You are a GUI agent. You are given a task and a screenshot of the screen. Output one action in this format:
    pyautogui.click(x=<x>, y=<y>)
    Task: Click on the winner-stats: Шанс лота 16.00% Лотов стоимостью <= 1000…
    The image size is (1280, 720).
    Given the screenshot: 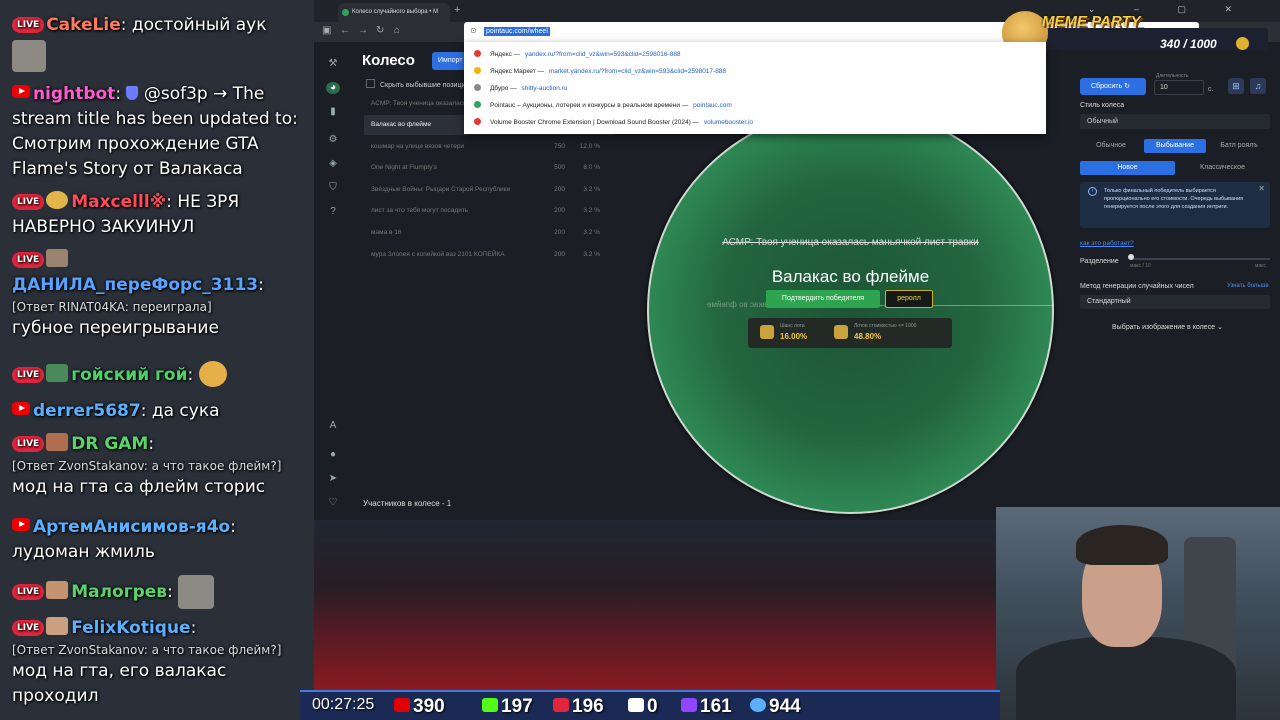 What is the action you would take?
    pyautogui.click(x=850, y=333)
    